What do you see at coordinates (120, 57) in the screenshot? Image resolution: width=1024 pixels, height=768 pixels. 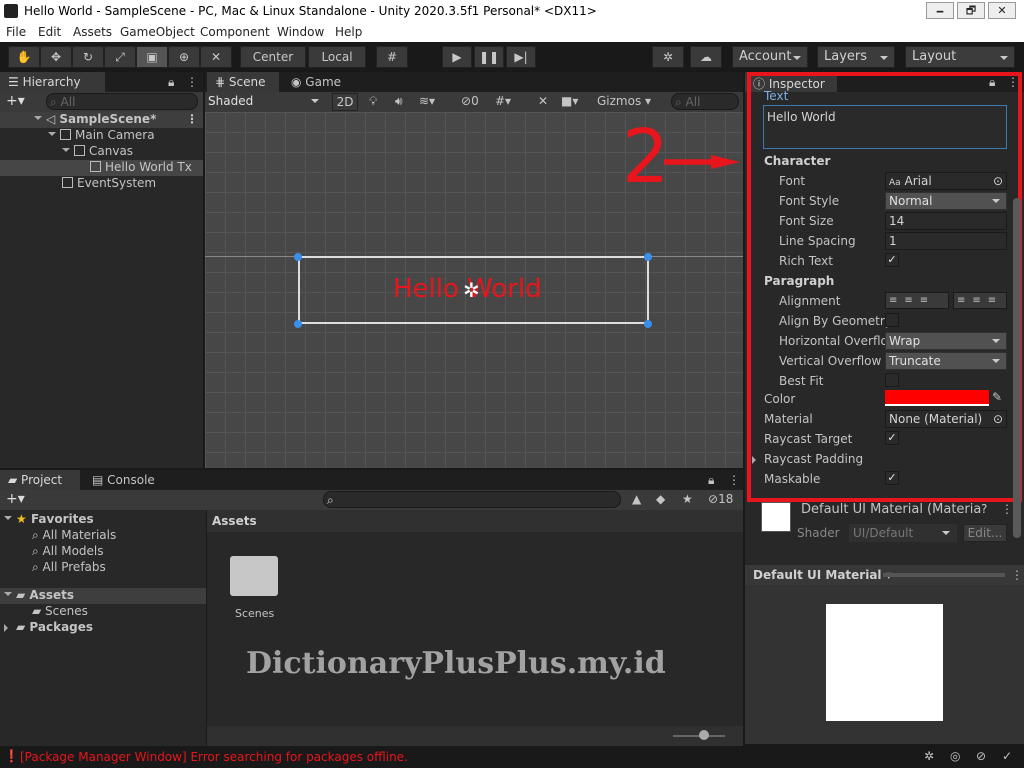 I see `scale-tool-icon: ⤢` at bounding box center [120, 57].